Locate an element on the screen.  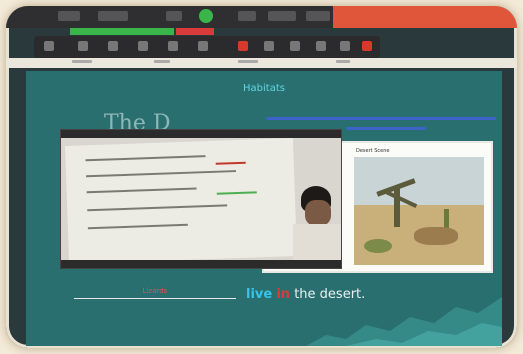
draw-tool-icon is located at coordinates (143, 46).